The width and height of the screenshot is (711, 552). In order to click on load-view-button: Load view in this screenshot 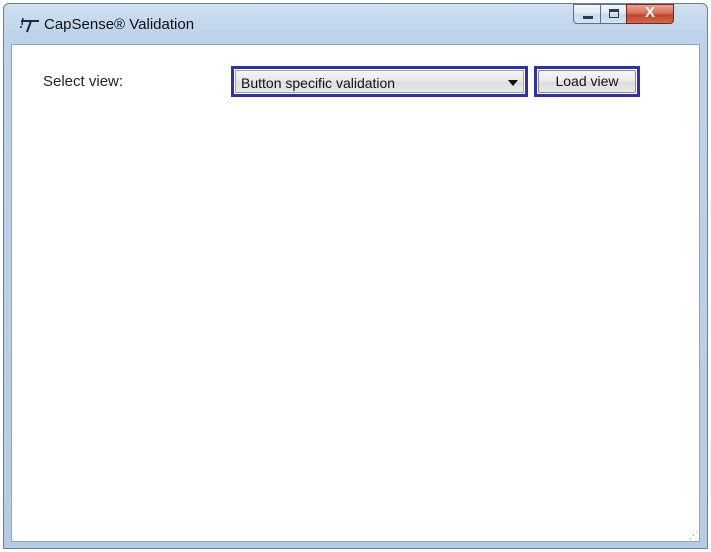, I will do `click(587, 81)`.